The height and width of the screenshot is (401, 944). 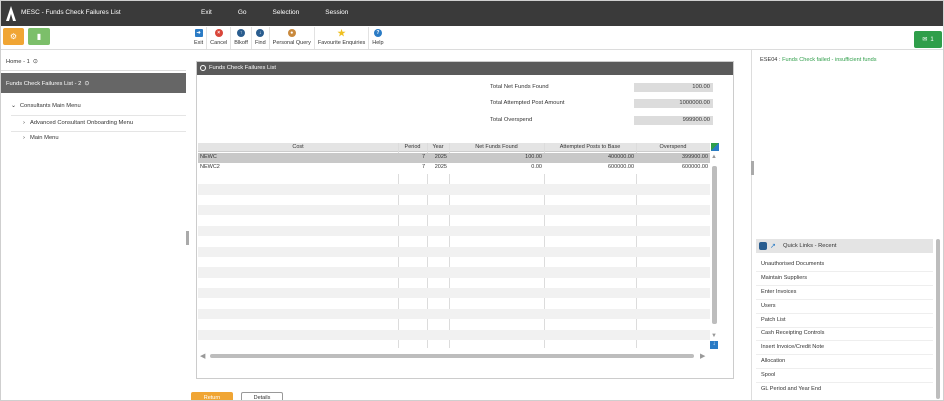 I want to click on quick-link-item: Spool, so click(x=768, y=375).